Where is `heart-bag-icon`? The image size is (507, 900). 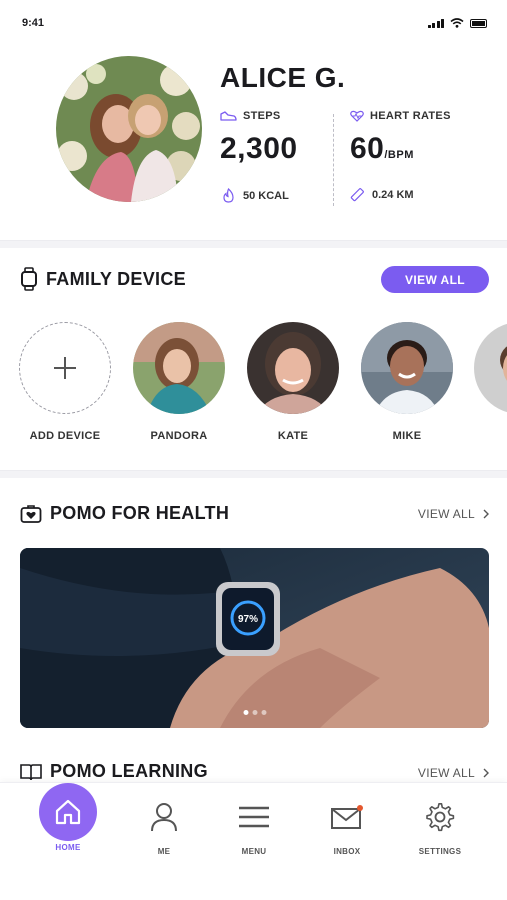
heart-bag-icon is located at coordinates (31, 513).